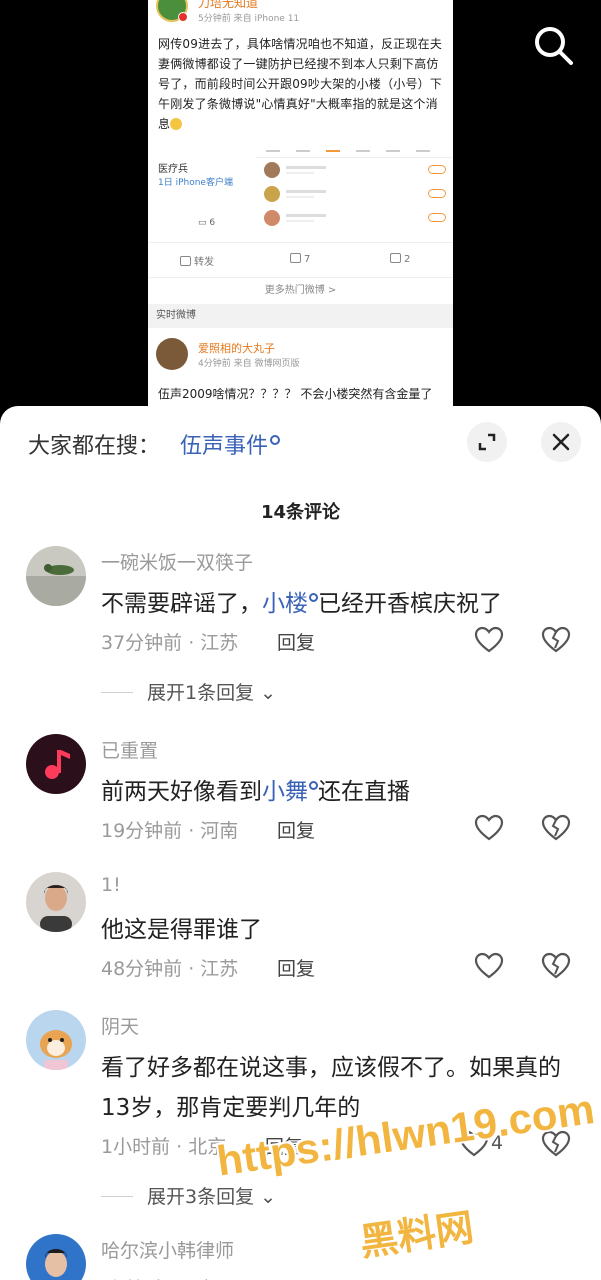 The height and width of the screenshot is (1280, 601). I want to click on post-meta: 5分钟前 来自 iPhone 11, so click(249, 19).